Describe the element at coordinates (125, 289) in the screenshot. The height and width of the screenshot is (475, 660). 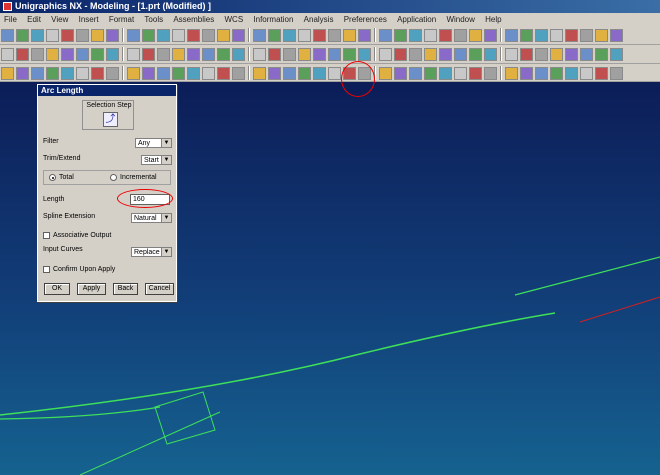
I see `back-button: Back` at that location.